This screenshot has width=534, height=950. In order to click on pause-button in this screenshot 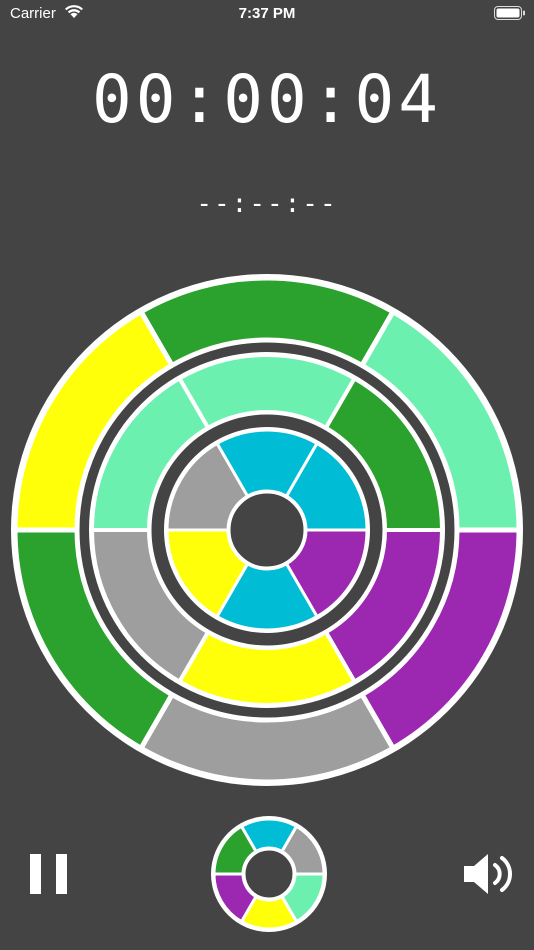, I will do `click(49, 874)`.